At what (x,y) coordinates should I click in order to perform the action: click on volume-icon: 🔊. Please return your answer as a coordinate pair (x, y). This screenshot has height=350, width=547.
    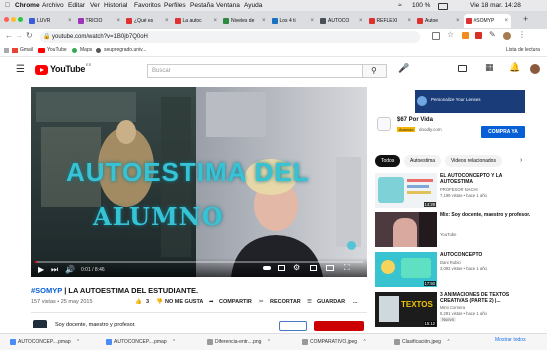
    Looking at the image, I should click on (70, 269).